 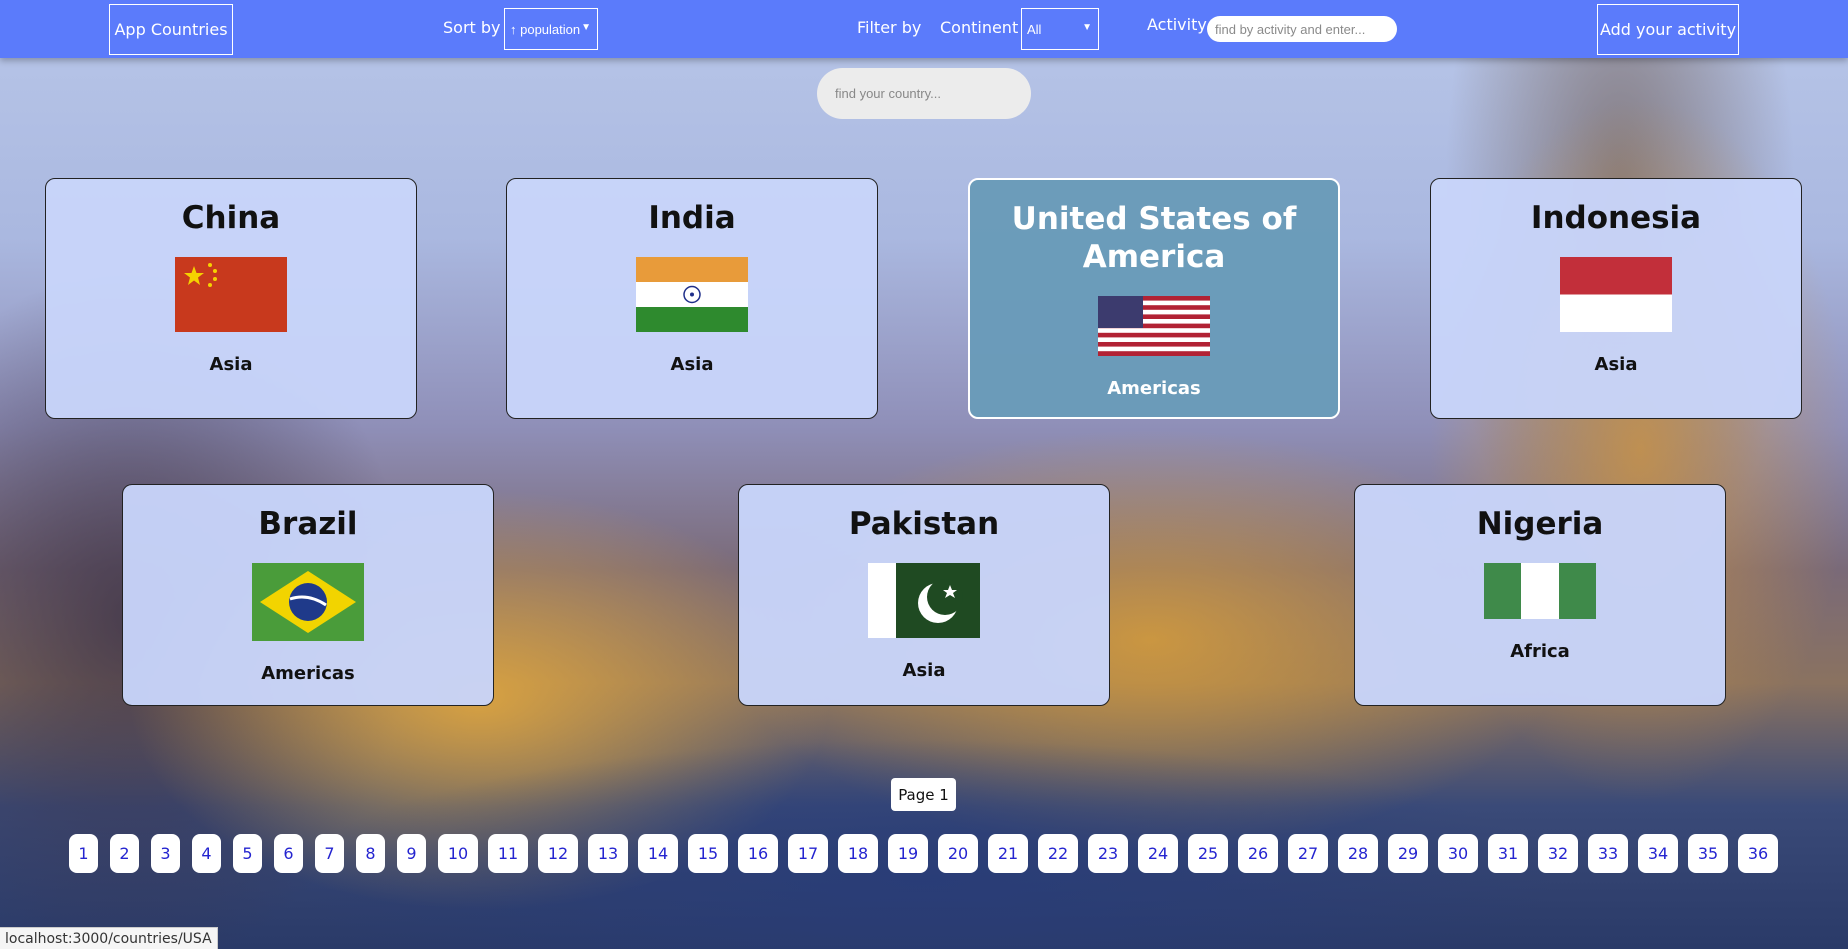 What do you see at coordinates (889, 27) in the screenshot?
I see `filter-label: Filter by` at bounding box center [889, 27].